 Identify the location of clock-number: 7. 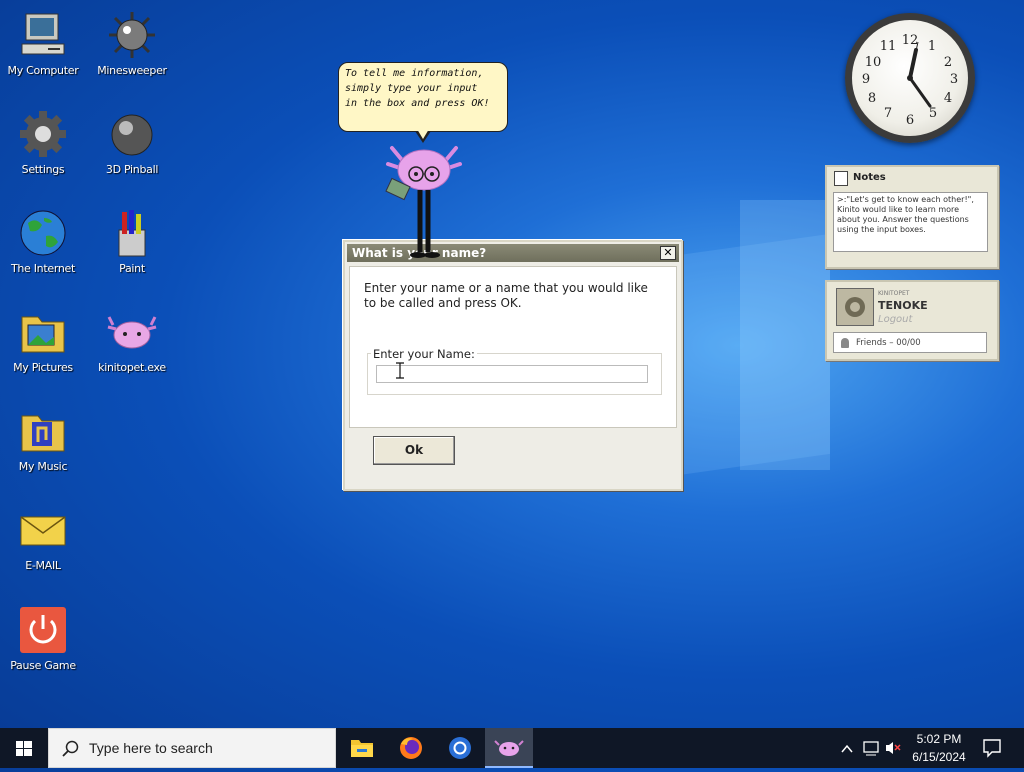
(888, 113).